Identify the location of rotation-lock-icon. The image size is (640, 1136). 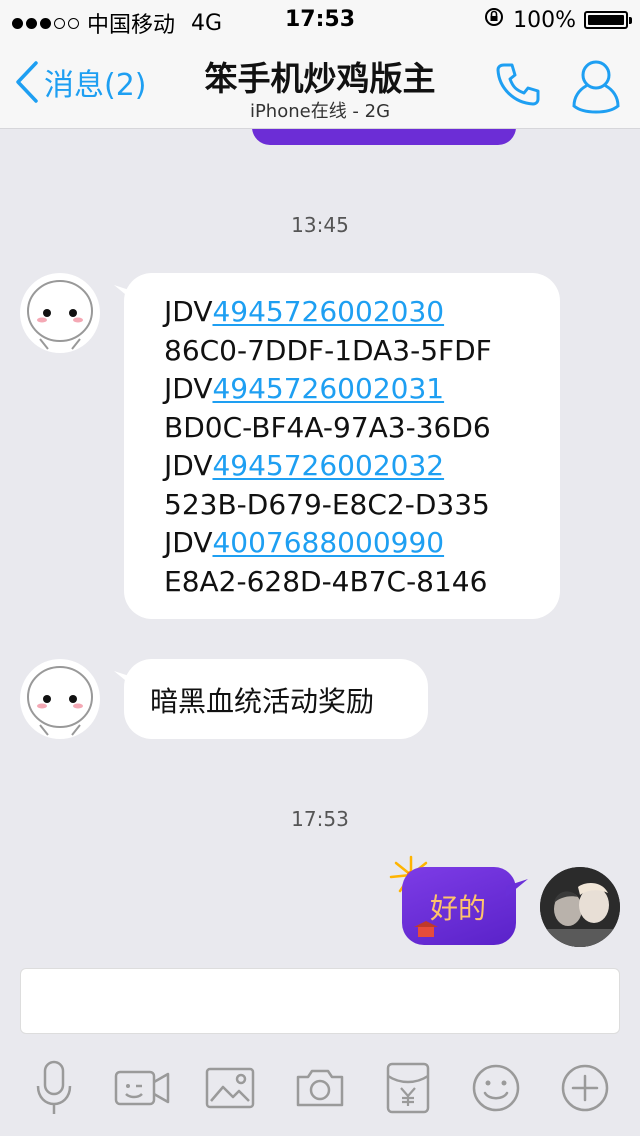
(494, 20).